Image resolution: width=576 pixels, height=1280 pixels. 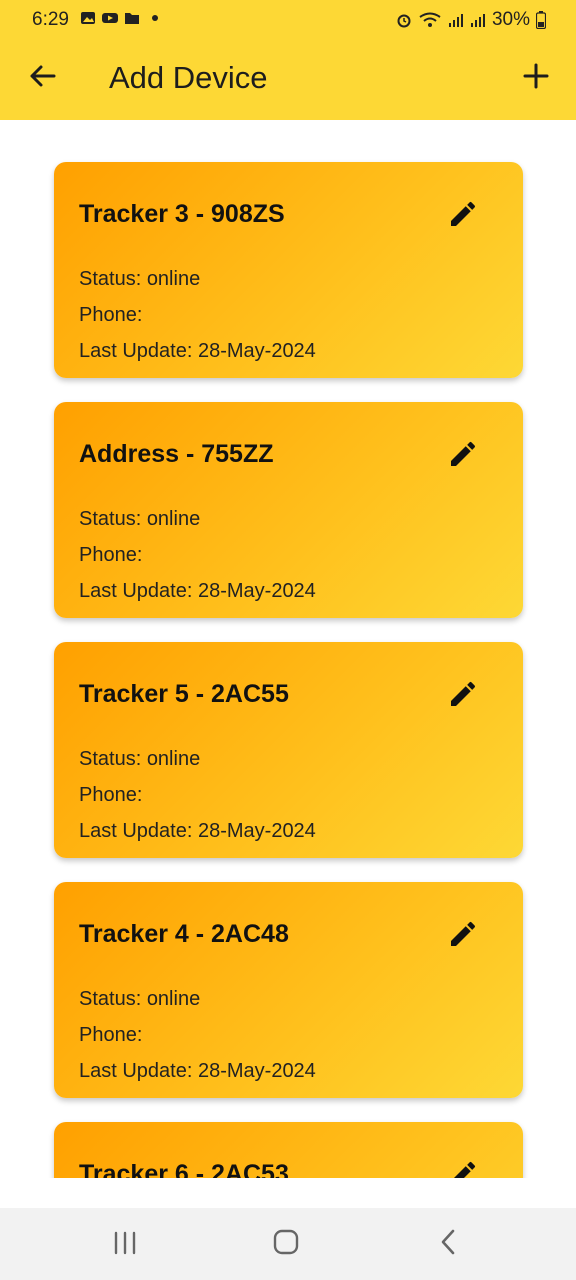 What do you see at coordinates (184, 1169) in the screenshot?
I see `device-title: Tracker 6 - 2AC53` at bounding box center [184, 1169].